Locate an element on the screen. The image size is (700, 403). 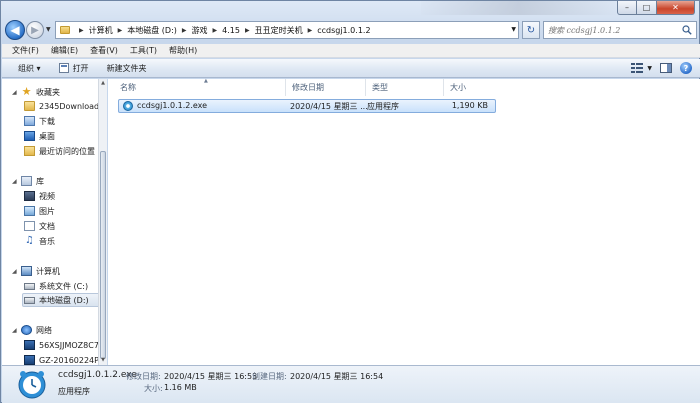
search-box is located at coordinates (620, 30).